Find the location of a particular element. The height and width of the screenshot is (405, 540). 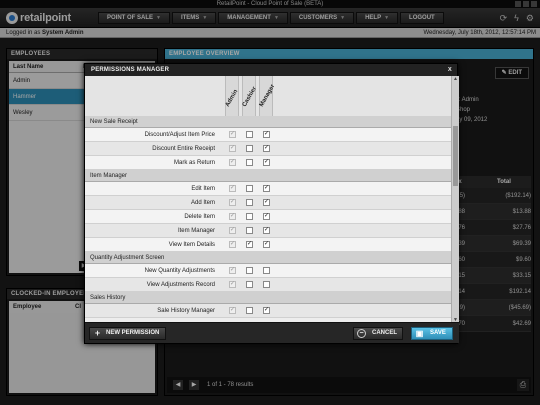

role-column-manager: Manager is located at coordinates (267, 96).